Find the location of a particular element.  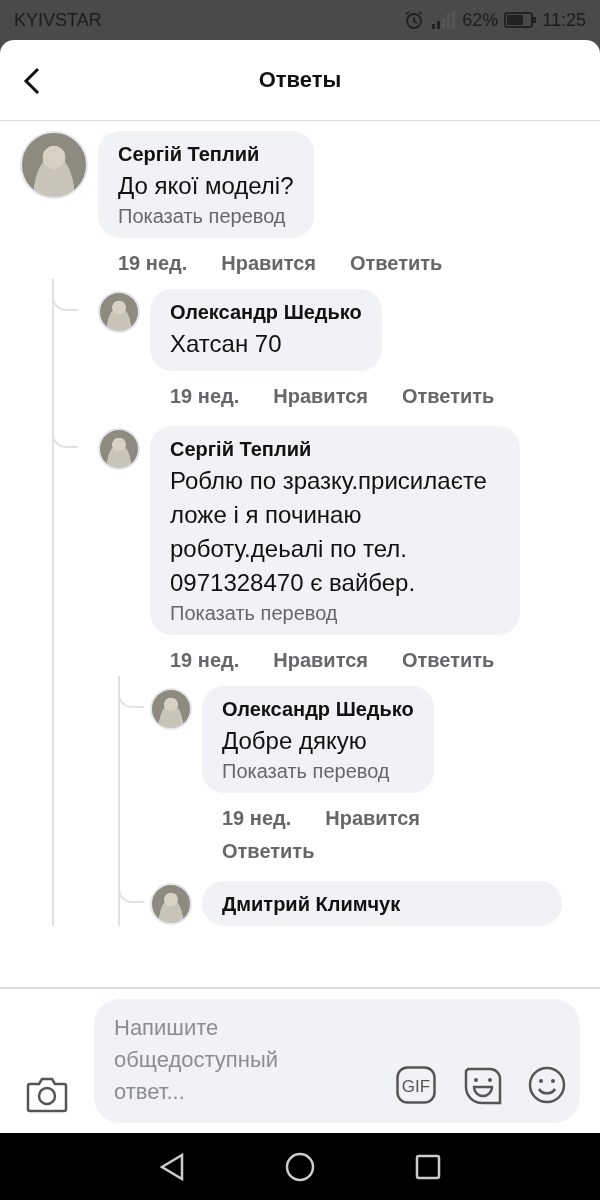

recents-icon is located at coordinates (428, 1166).